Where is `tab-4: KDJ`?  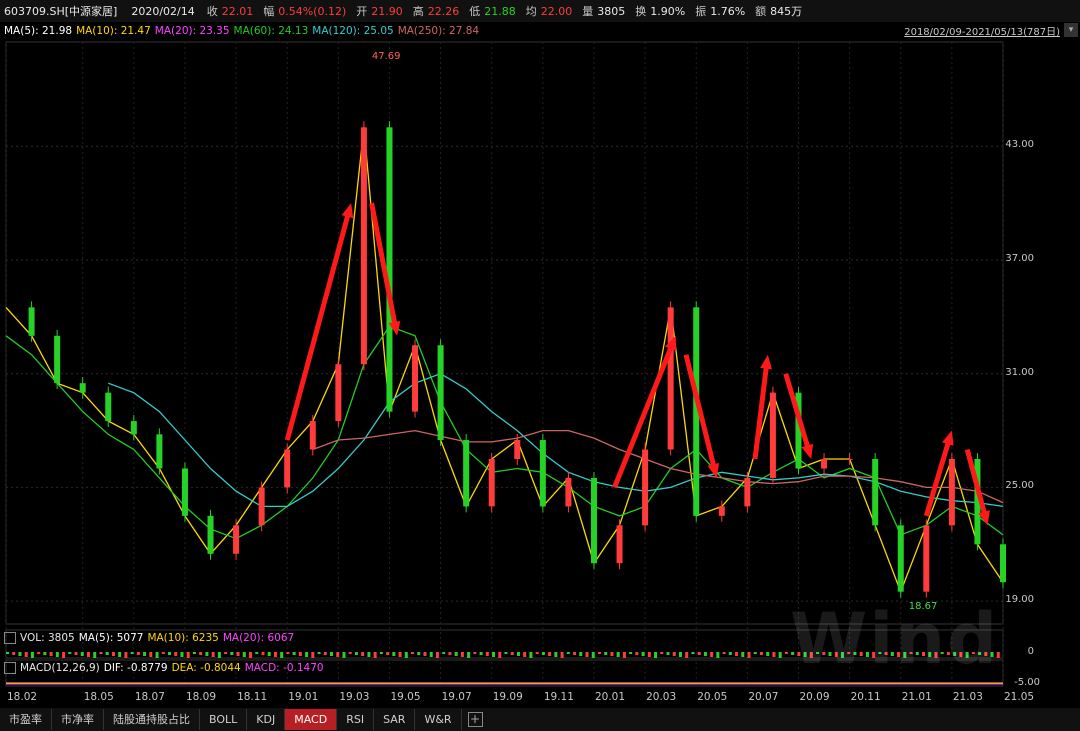 tab-4: KDJ is located at coordinates (266, 719).